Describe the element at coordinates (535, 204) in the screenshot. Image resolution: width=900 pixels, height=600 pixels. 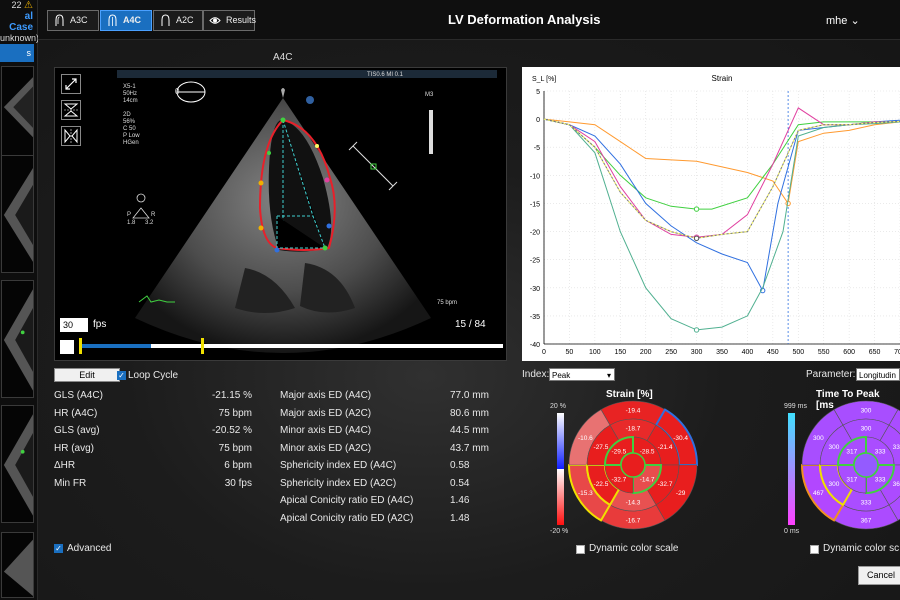
I see `y-tick-label: -15` at that location.